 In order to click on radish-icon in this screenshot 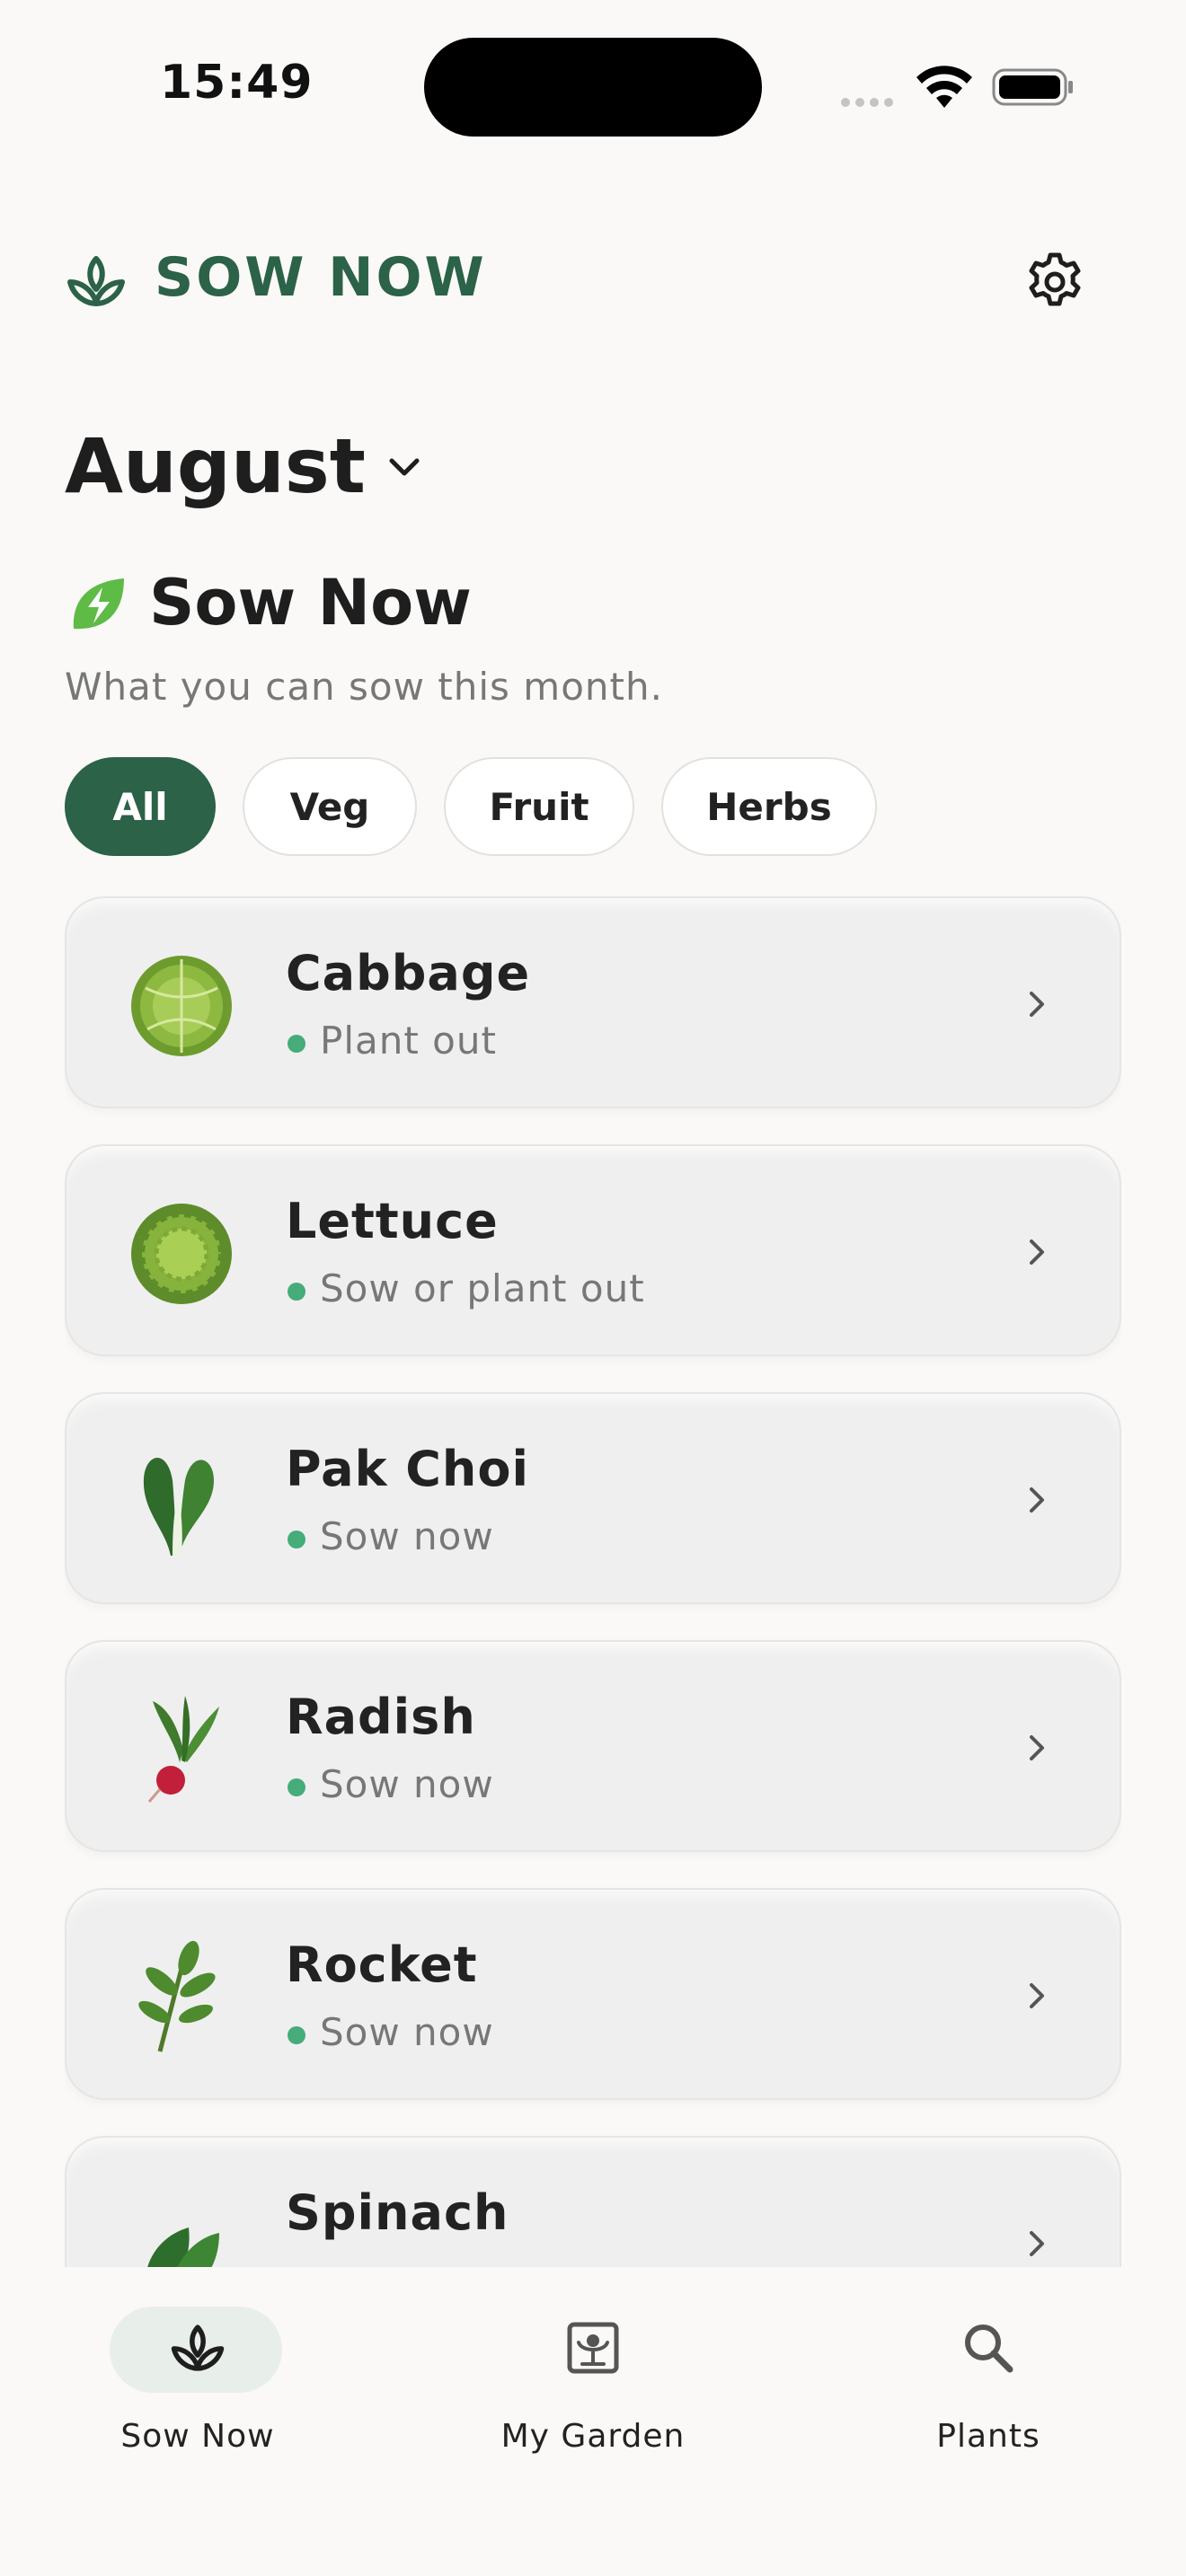, I will do `click(183, 1749)`.